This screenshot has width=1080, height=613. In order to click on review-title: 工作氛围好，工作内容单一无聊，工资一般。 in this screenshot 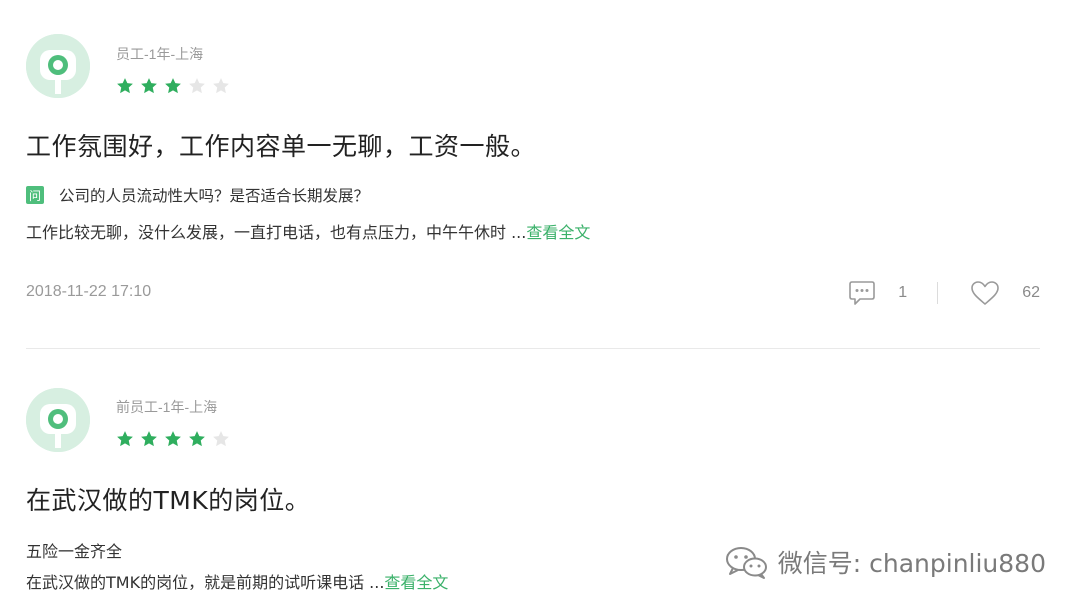, I will do `click(281, 145)`.